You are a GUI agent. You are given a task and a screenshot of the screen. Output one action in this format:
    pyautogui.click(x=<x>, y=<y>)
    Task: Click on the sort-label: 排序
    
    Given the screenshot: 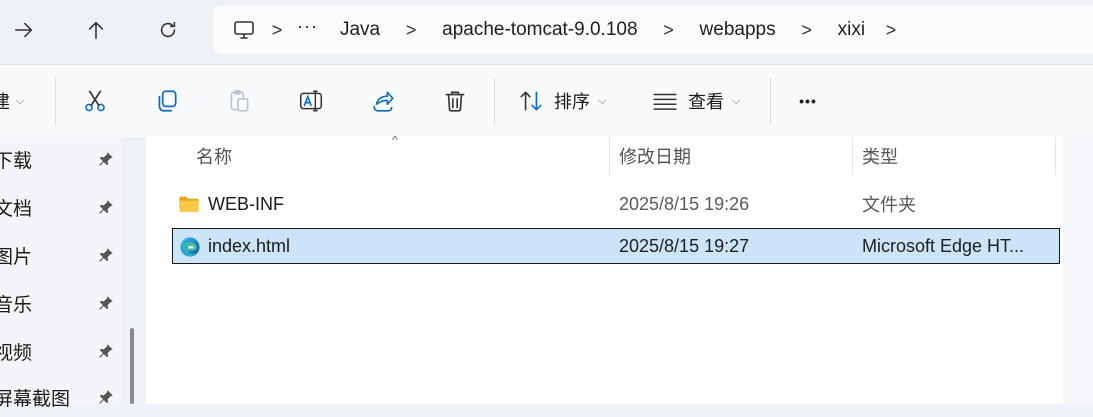 What is the action you would take?
    pyautogui.click(x=572, y=102)
    